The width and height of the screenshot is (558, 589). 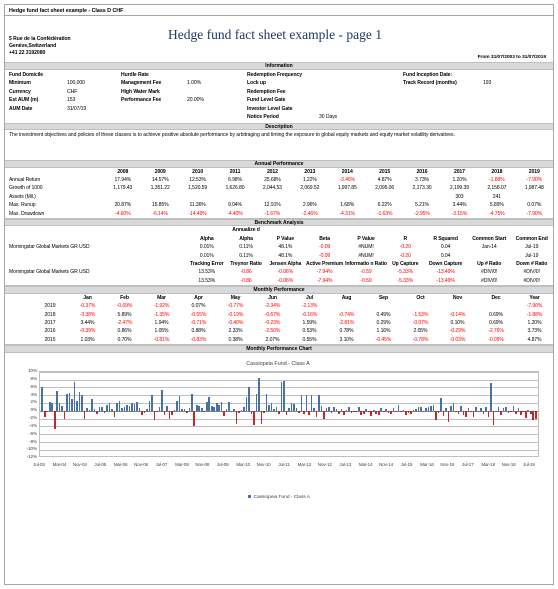 I want to click on monthly-cell: 1.16%, so click(x=383, y=331).